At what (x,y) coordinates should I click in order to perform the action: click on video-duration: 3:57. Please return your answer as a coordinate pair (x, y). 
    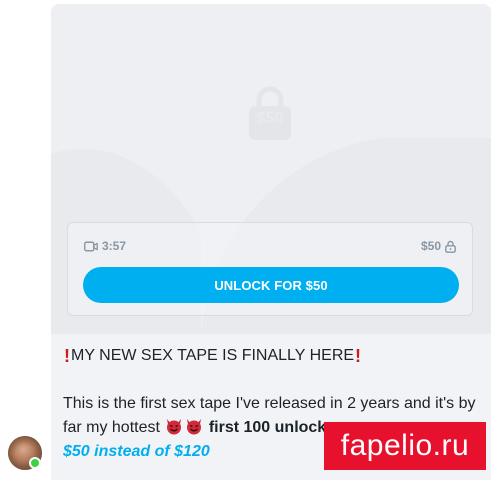
    Looking at the image, I should click on (105, 246).